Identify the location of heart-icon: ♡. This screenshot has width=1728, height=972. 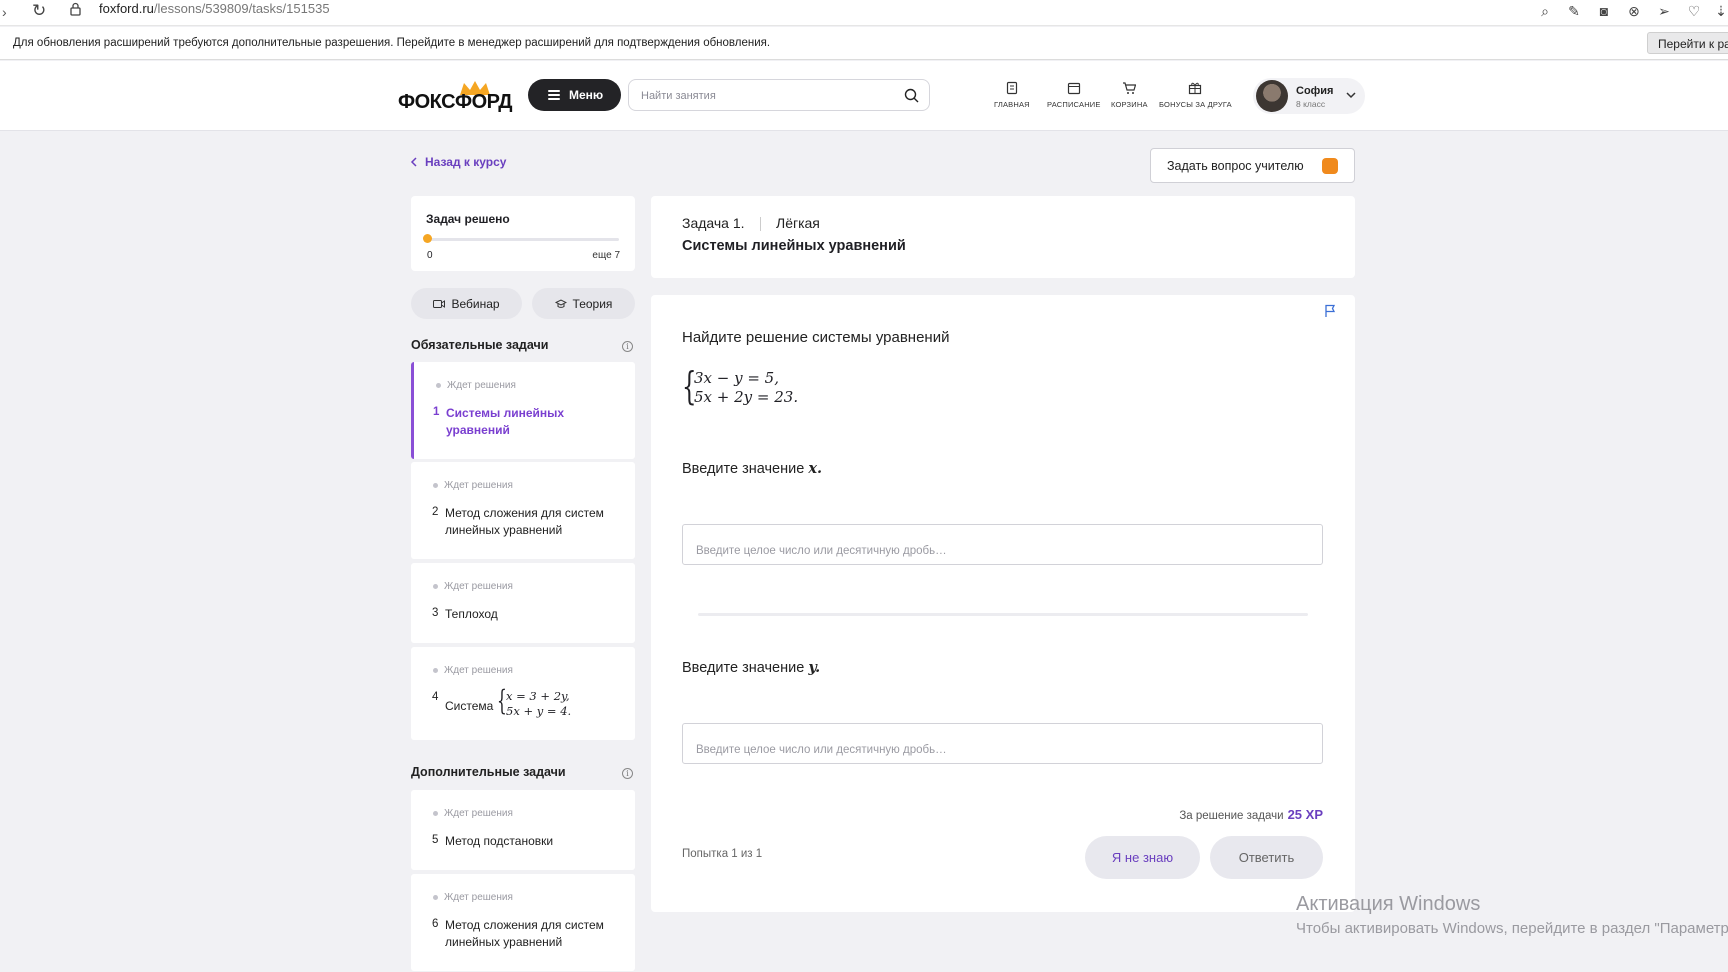
(1694, 11).